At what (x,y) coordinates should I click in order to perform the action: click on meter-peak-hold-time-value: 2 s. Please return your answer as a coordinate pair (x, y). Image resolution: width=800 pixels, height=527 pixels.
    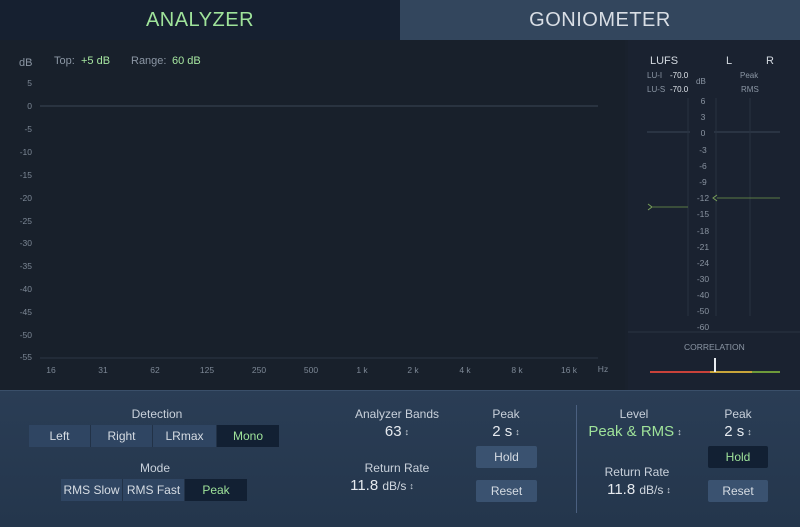
    Looking at the image, I should click on (734, 431).